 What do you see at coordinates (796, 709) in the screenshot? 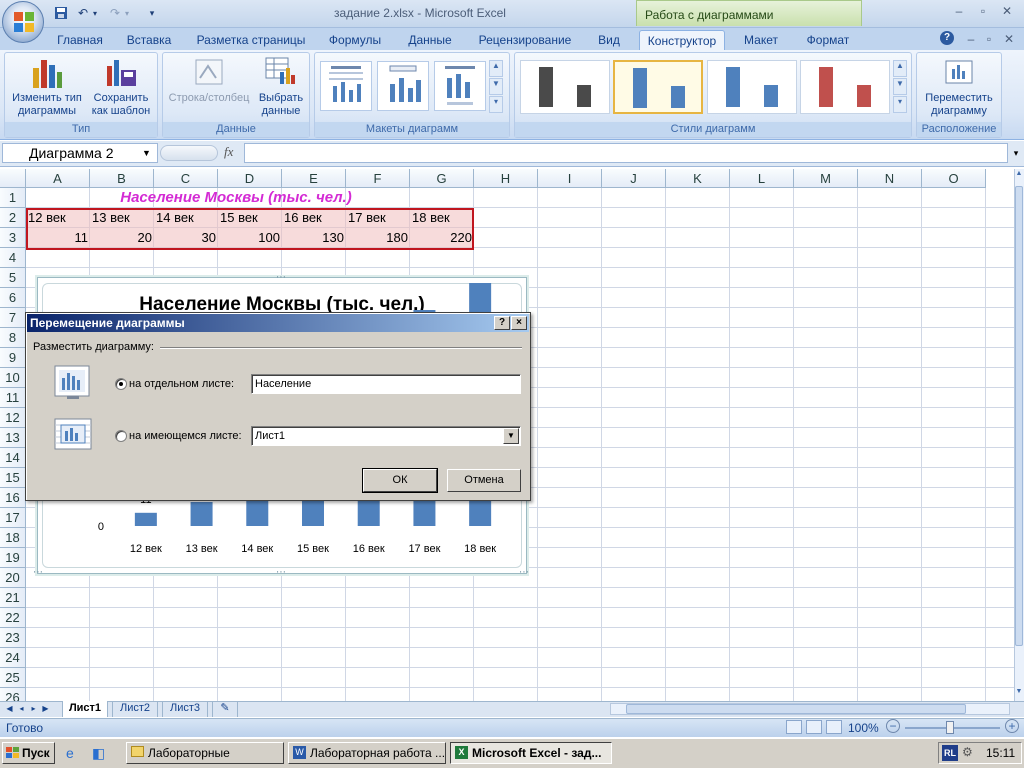
I see `horizontal-scroll-thumb` at bounding box center [796, 709].